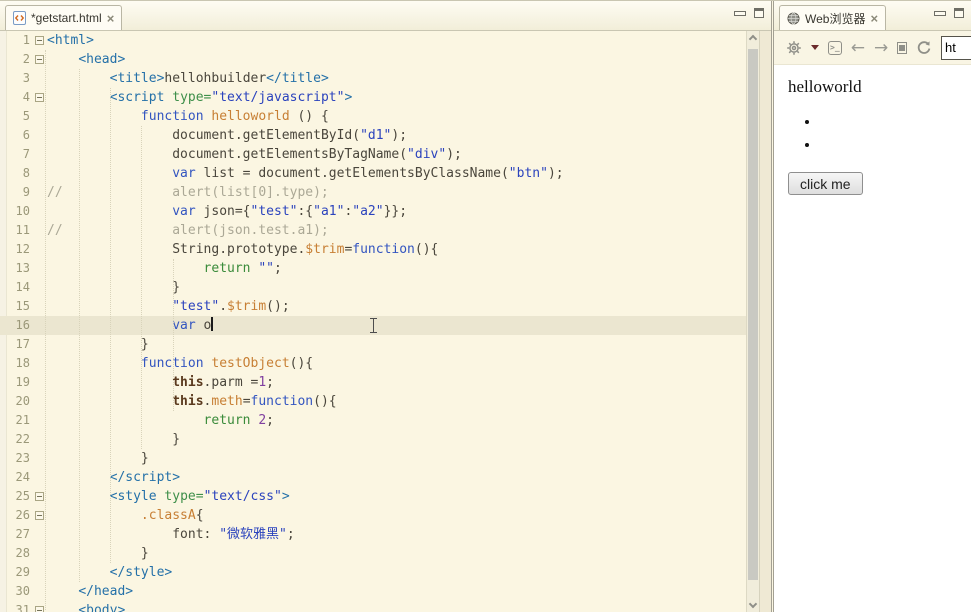 The height and width of the screenshot is (612, 971). I want to click on code-token: "d1", so click(376, 135).